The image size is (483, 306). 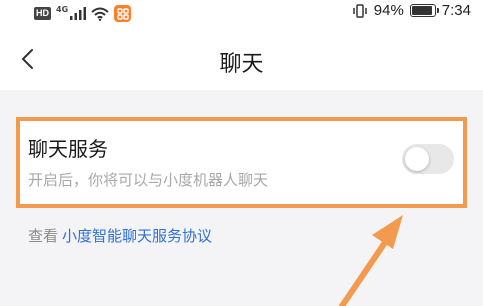 I want to click on battery-icon, so click(x=424, y=10).